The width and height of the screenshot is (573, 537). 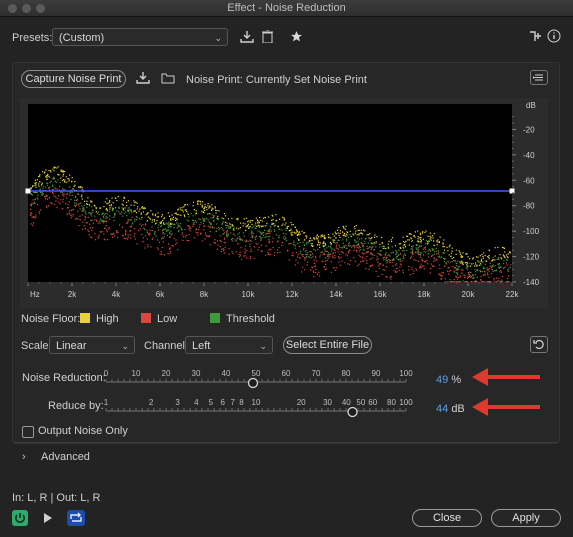 I want to click on advanced-toggle: Advanced, so click(x=65, y=457).